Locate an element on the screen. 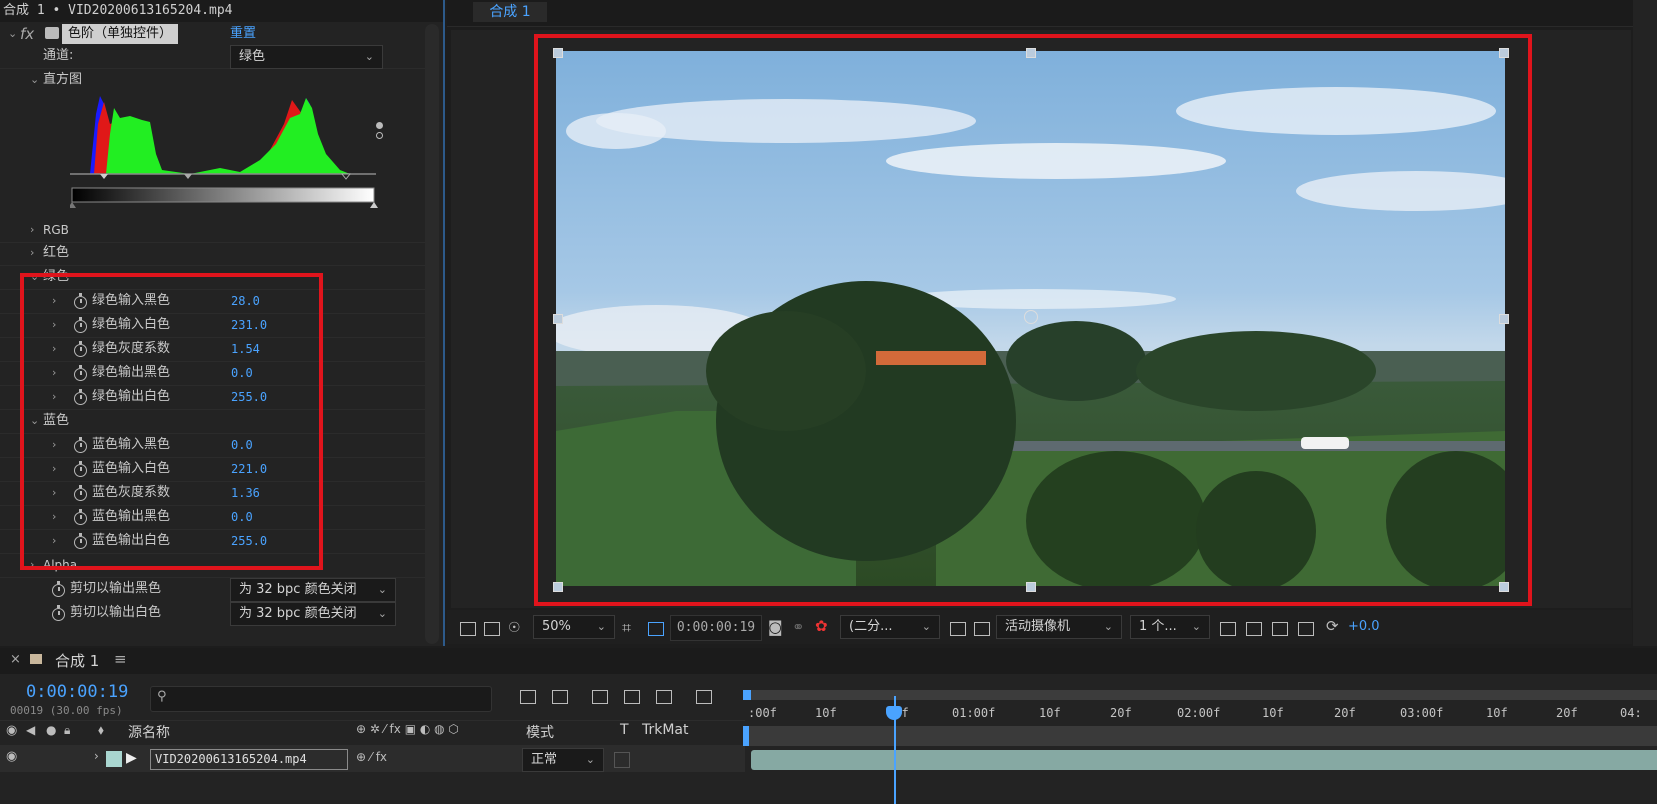 This screenshot has height=804, width=1657. mask-visibility-icon: ☉ is located at coordinates (514, 628).